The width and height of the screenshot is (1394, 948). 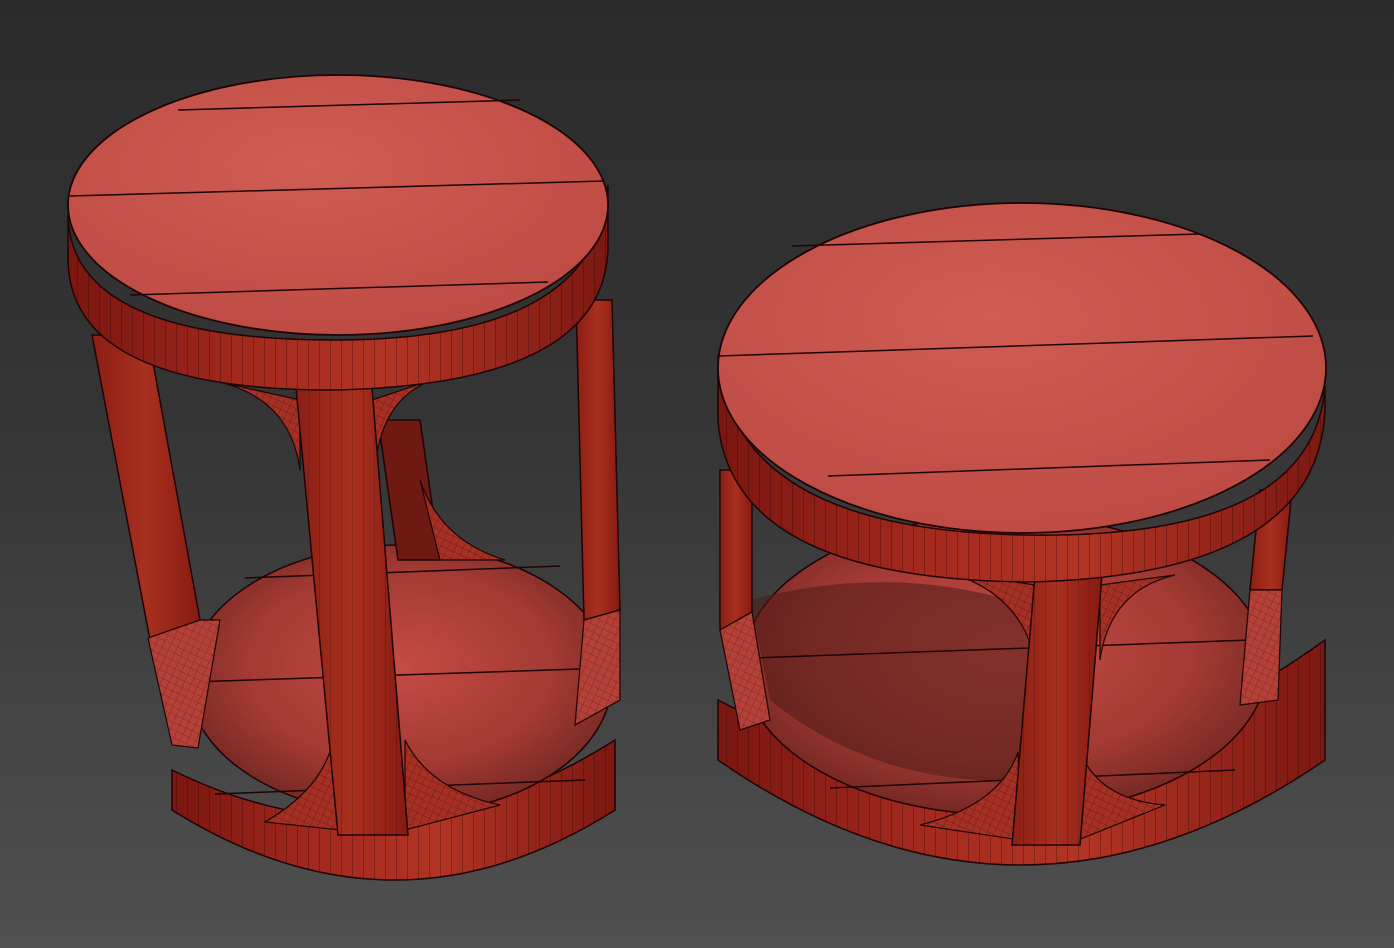 What do you see at coordinates (255, 425) in the screenshot?
I see `tall-table-bracket-mesh` at bounding box center [255, 425].